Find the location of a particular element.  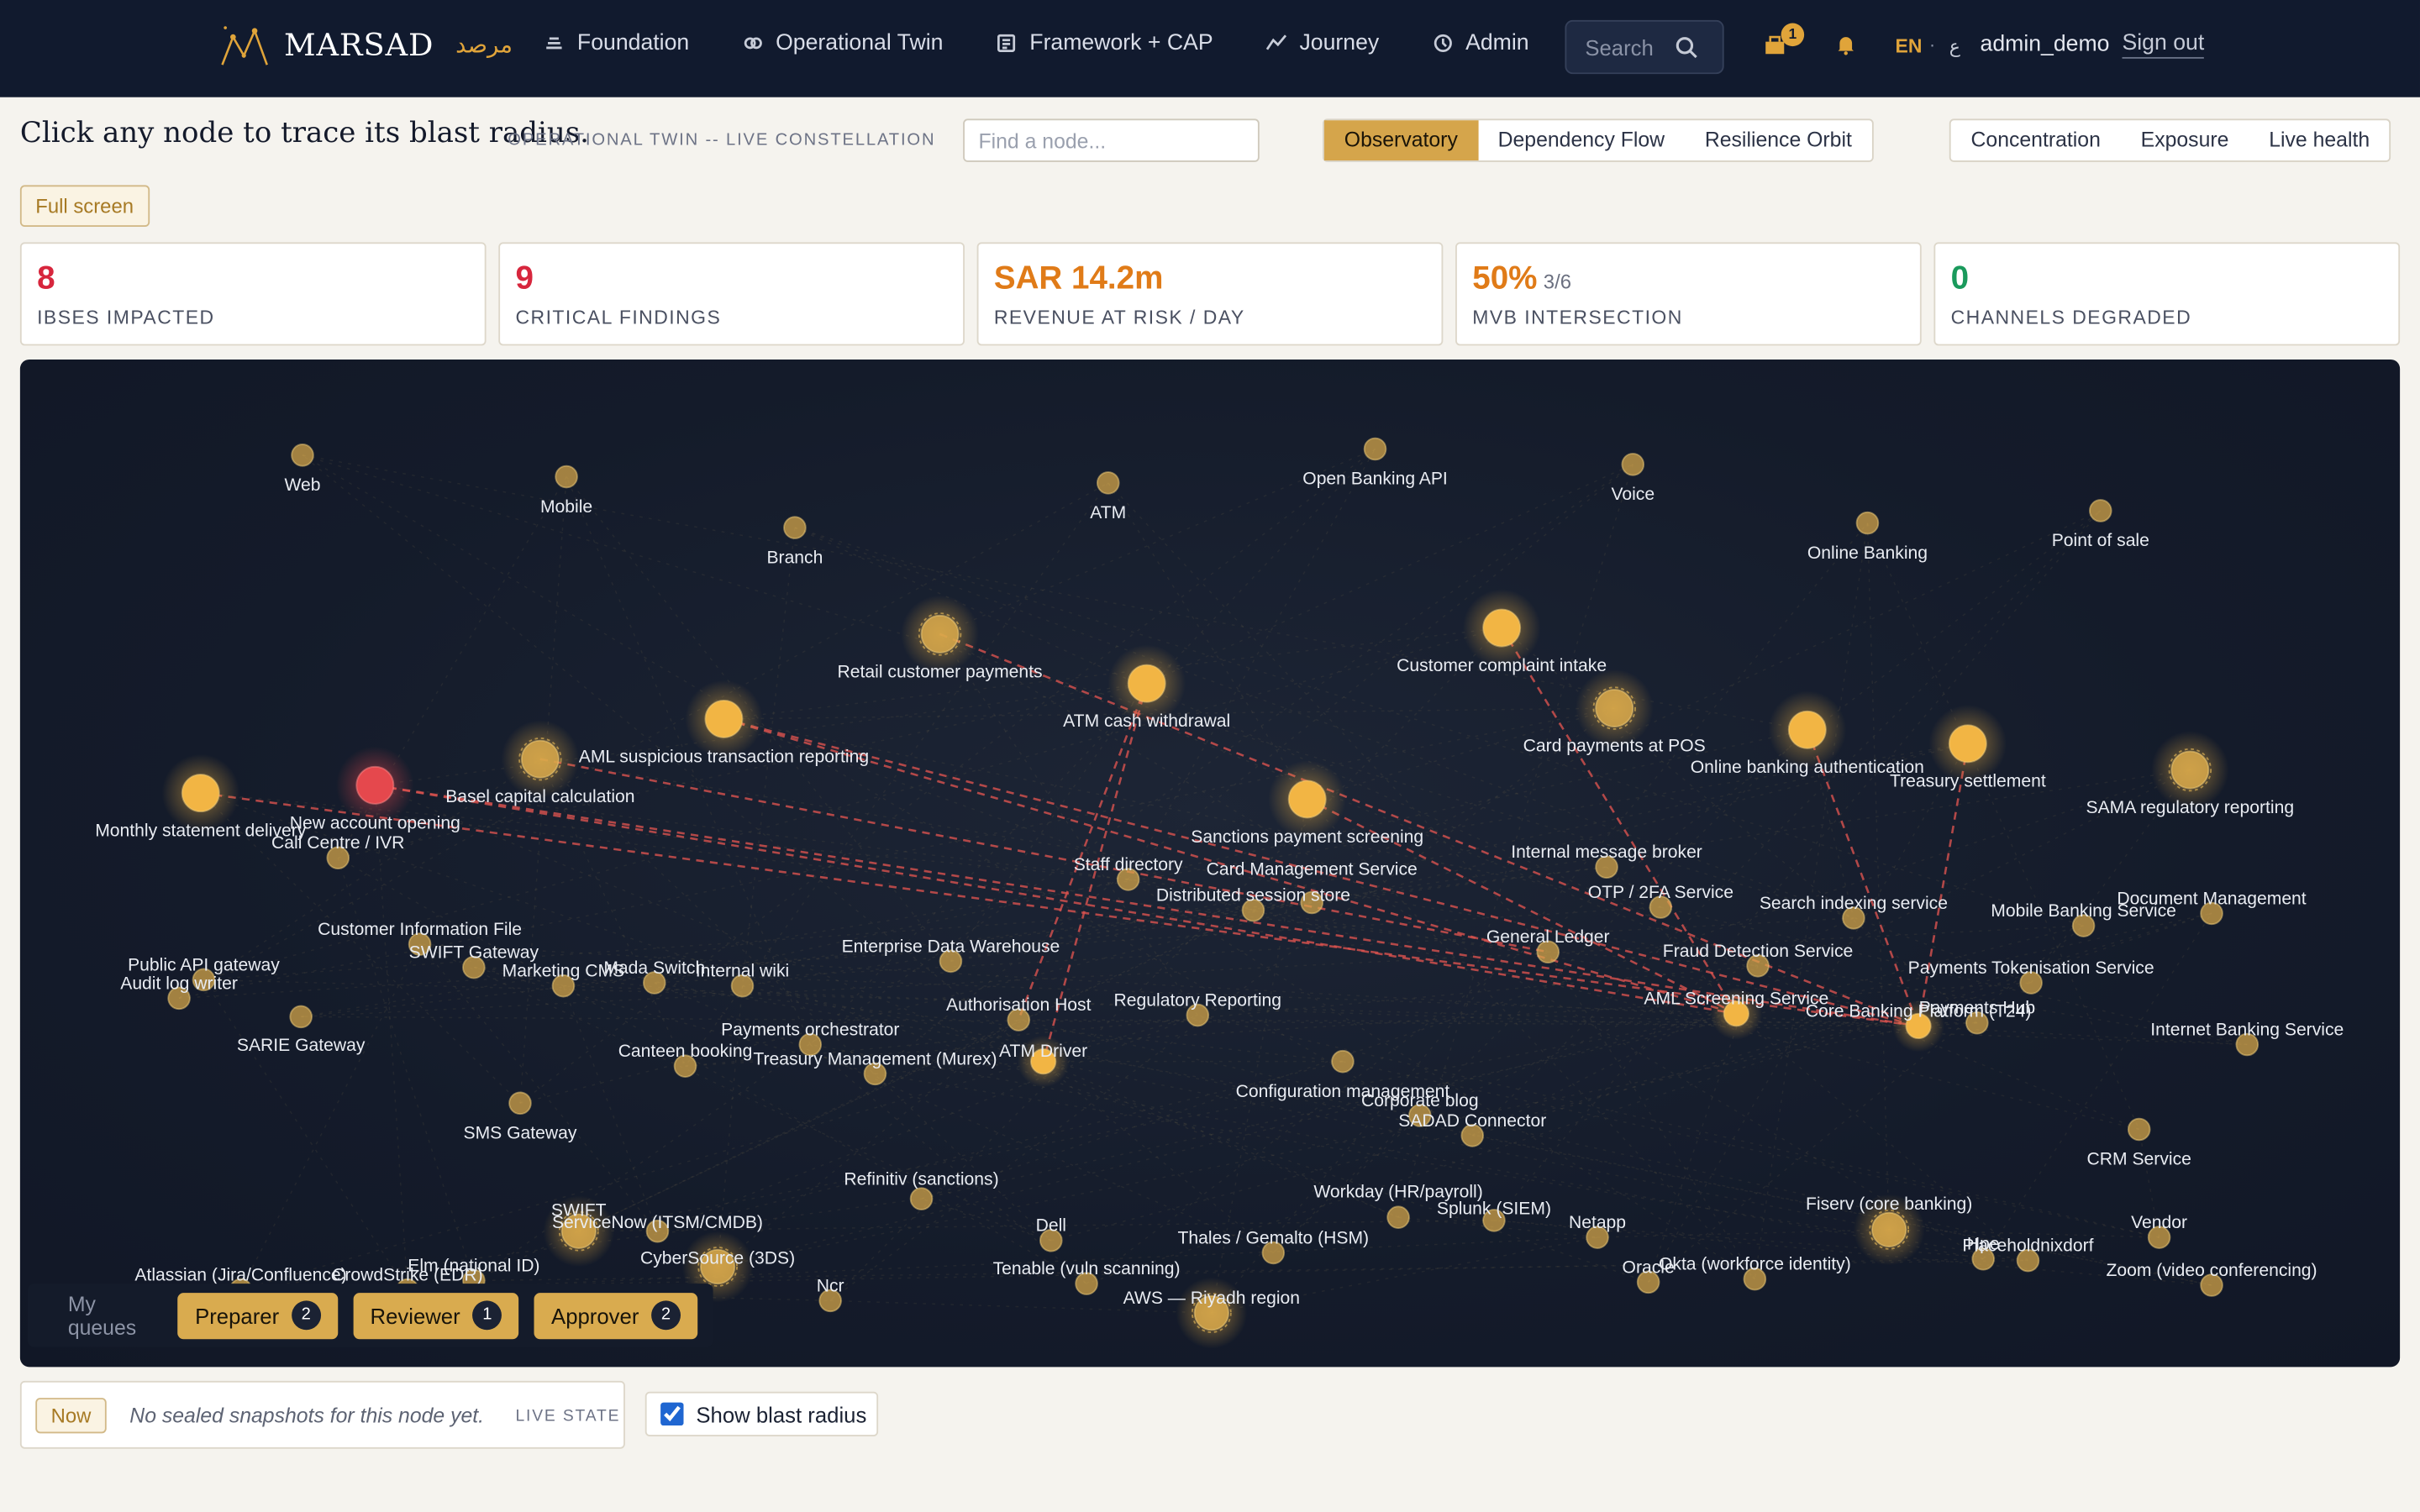

show-blast-radius-toggle: Show blast radius is located at coordinates (762, 1413).